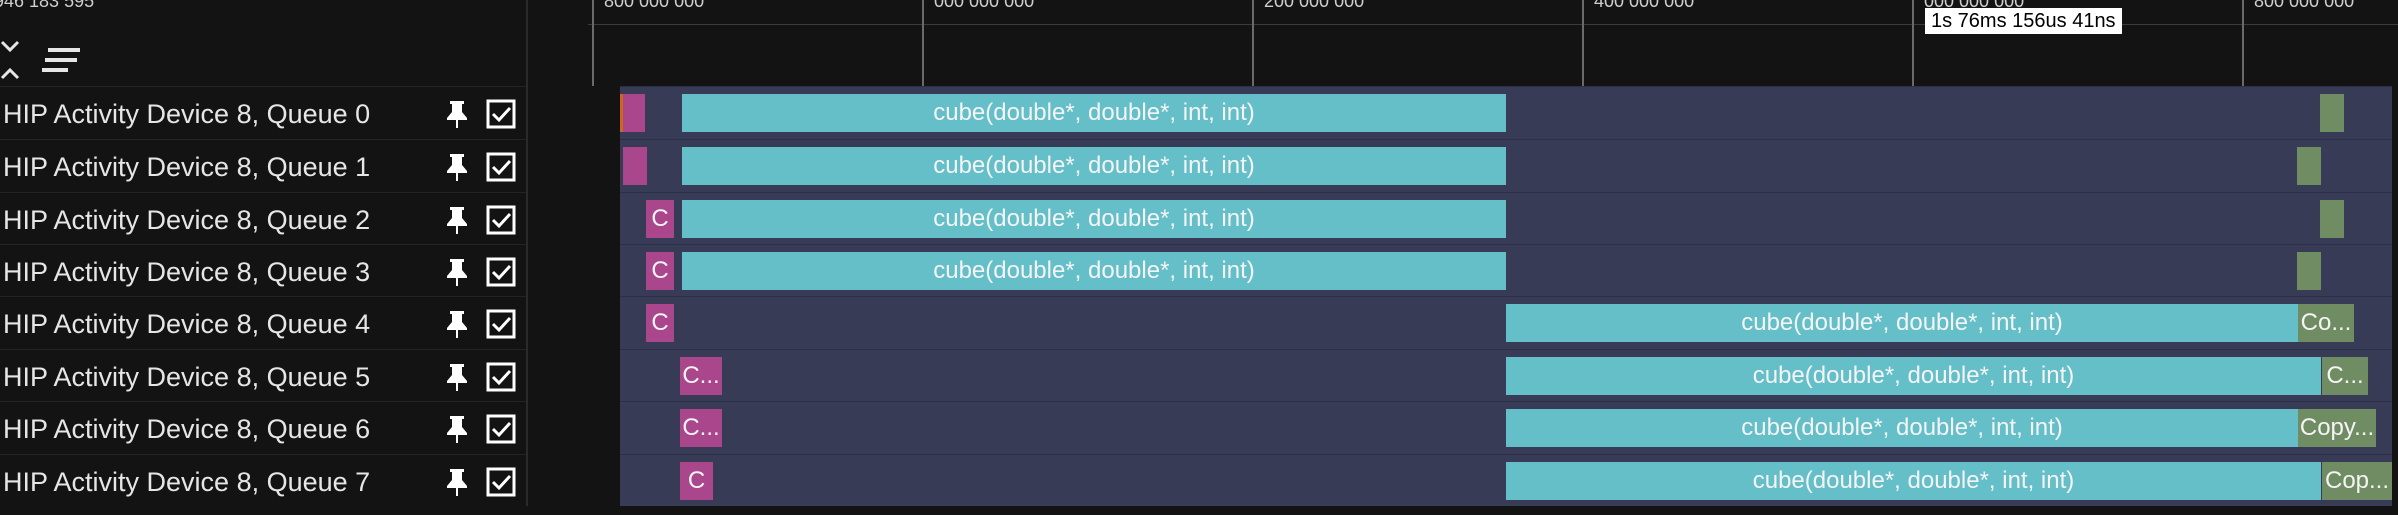  What do you see at coordinates (984, 5) in the screenshot?
I see `ruler-tick-label: 000 000 000` at bounding box center [984, 5].